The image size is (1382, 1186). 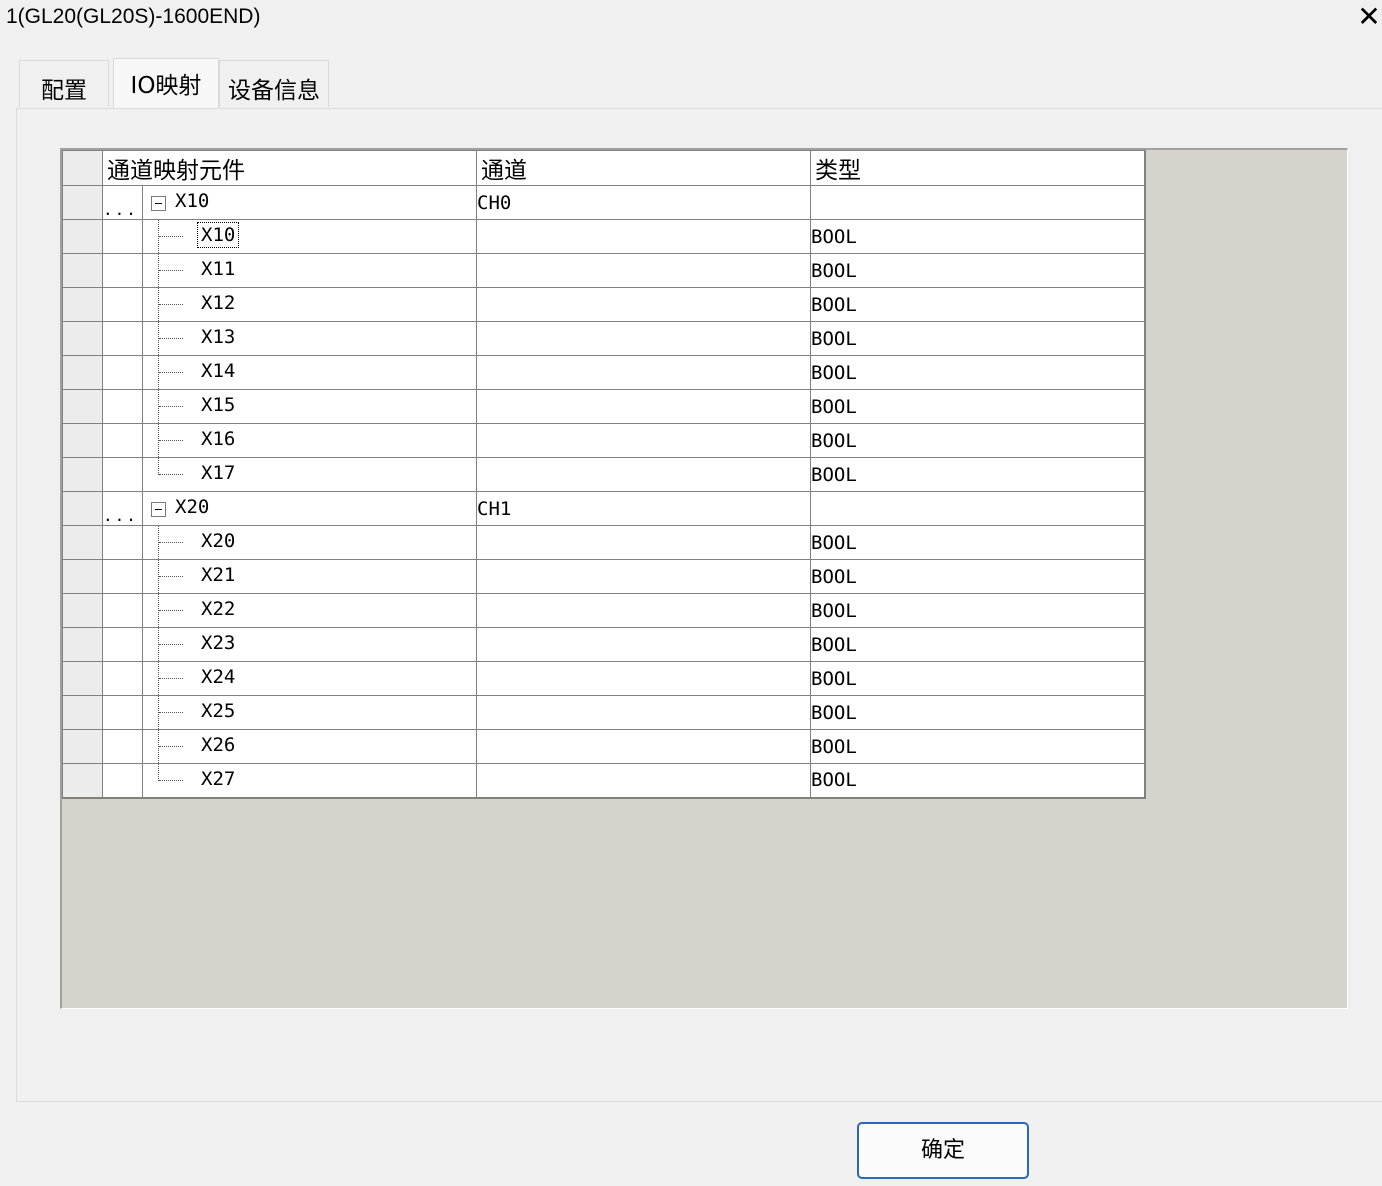 I want to click on channel-cell: CH1, so click(x=643, y=508).